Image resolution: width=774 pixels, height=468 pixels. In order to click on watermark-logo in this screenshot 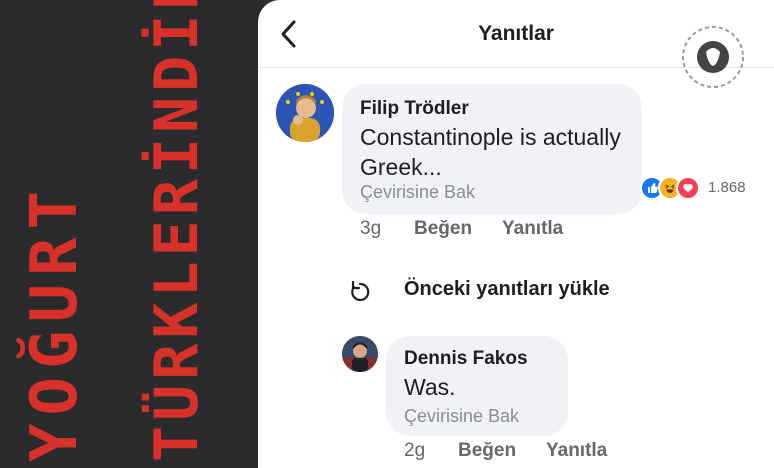, I will do `click(713, 57)`.